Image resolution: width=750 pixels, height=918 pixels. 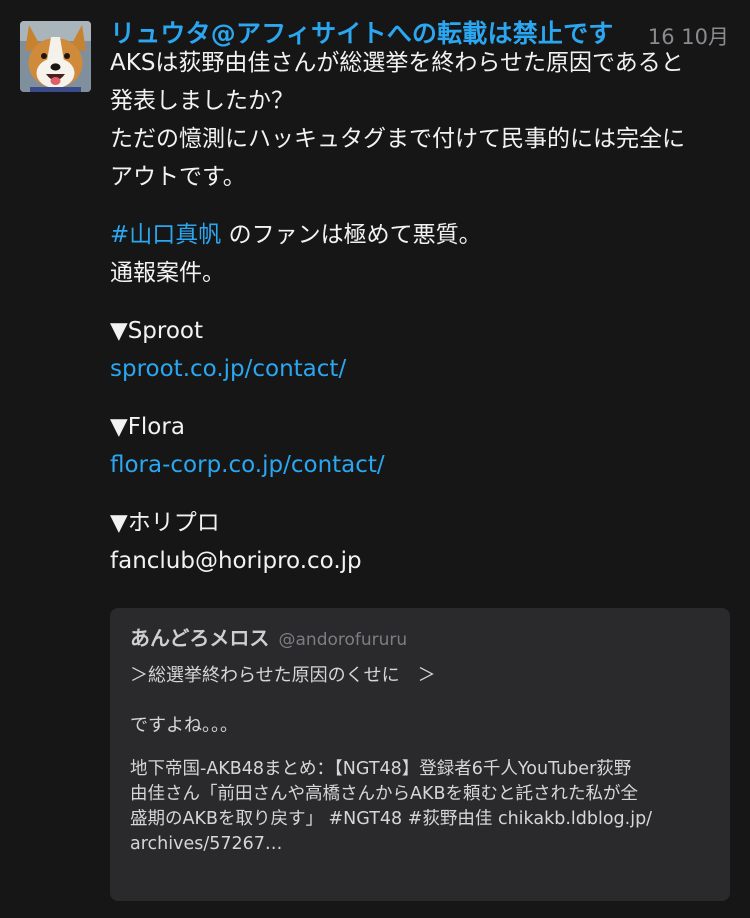 I want to click on quoted-text-line: ですよね。。。, so click(x=184, y=725).